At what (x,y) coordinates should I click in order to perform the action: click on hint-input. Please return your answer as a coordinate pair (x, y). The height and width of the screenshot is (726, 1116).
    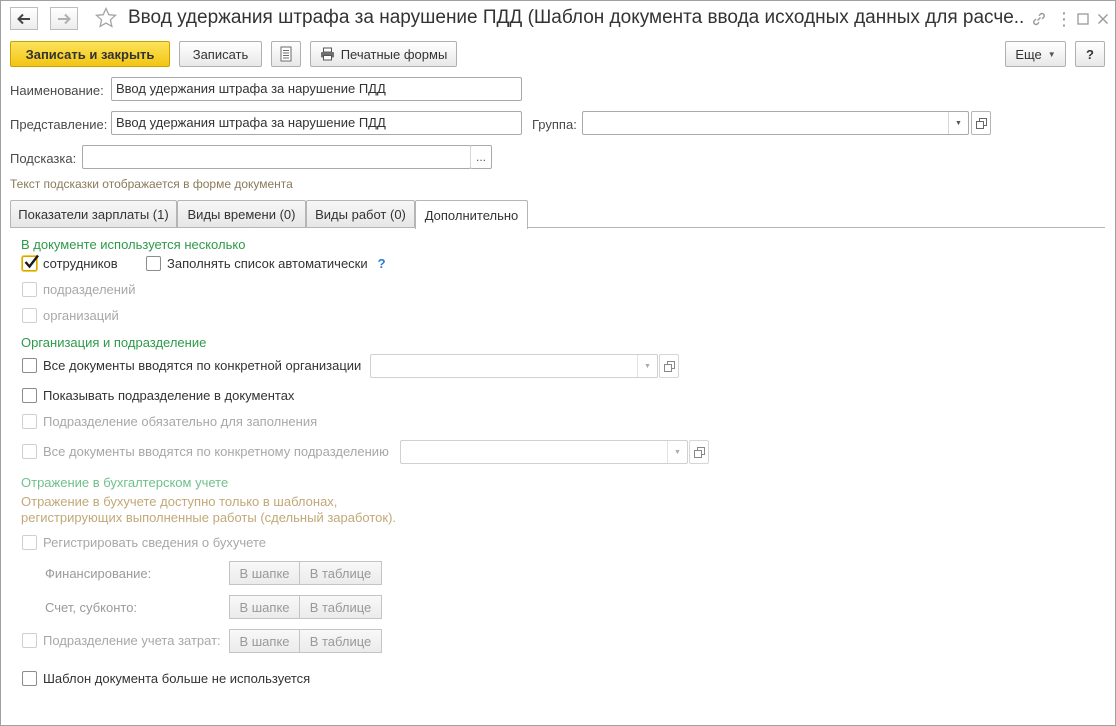
    Looking at the image, I should click on (276, 157).